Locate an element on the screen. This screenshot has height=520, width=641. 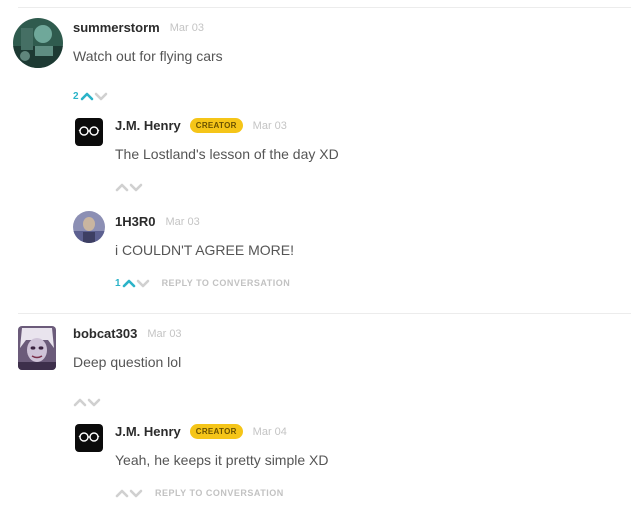
thread-divider is located at coordinates (324, 313).